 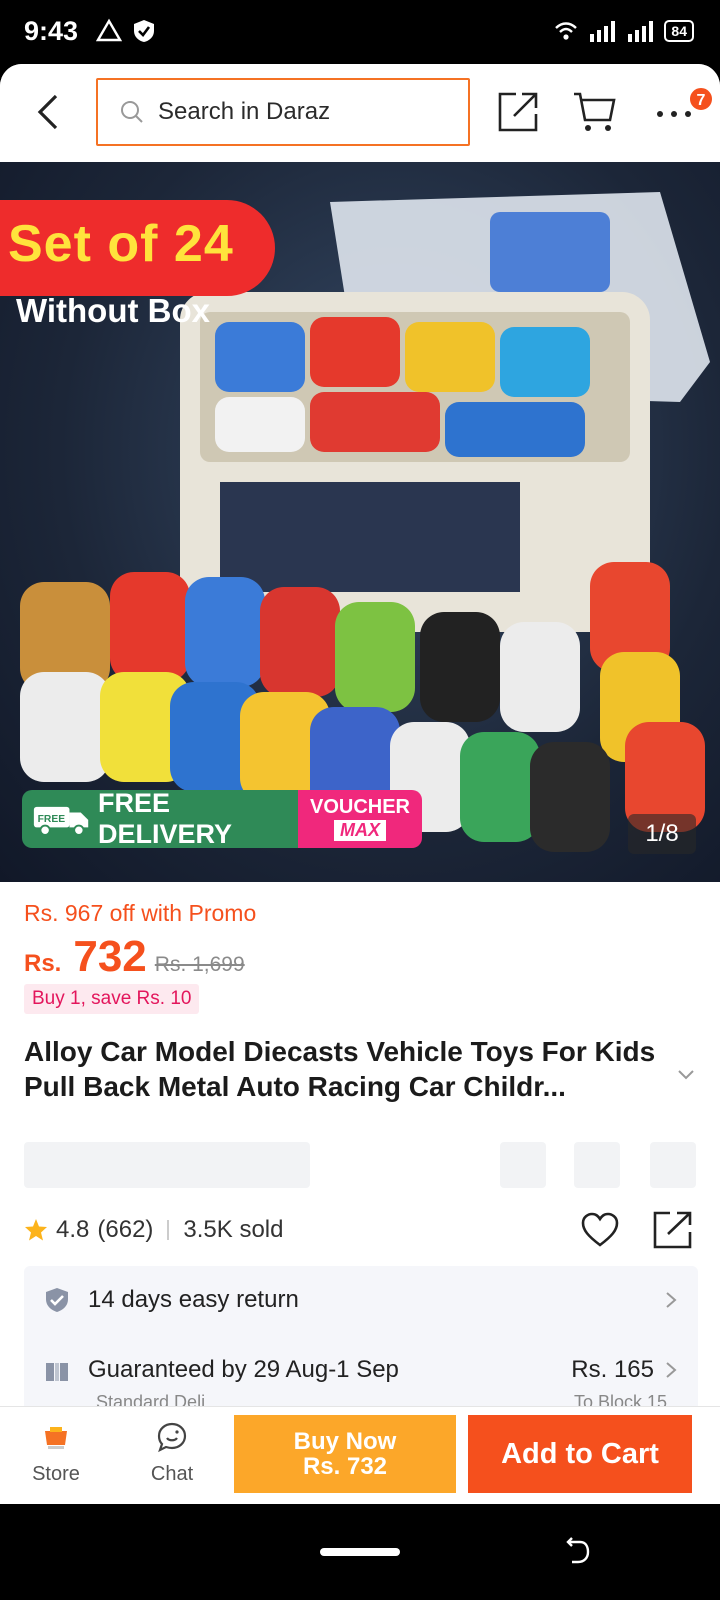 I want to click on battery-indicator: 84, so click(x=679, y=31).